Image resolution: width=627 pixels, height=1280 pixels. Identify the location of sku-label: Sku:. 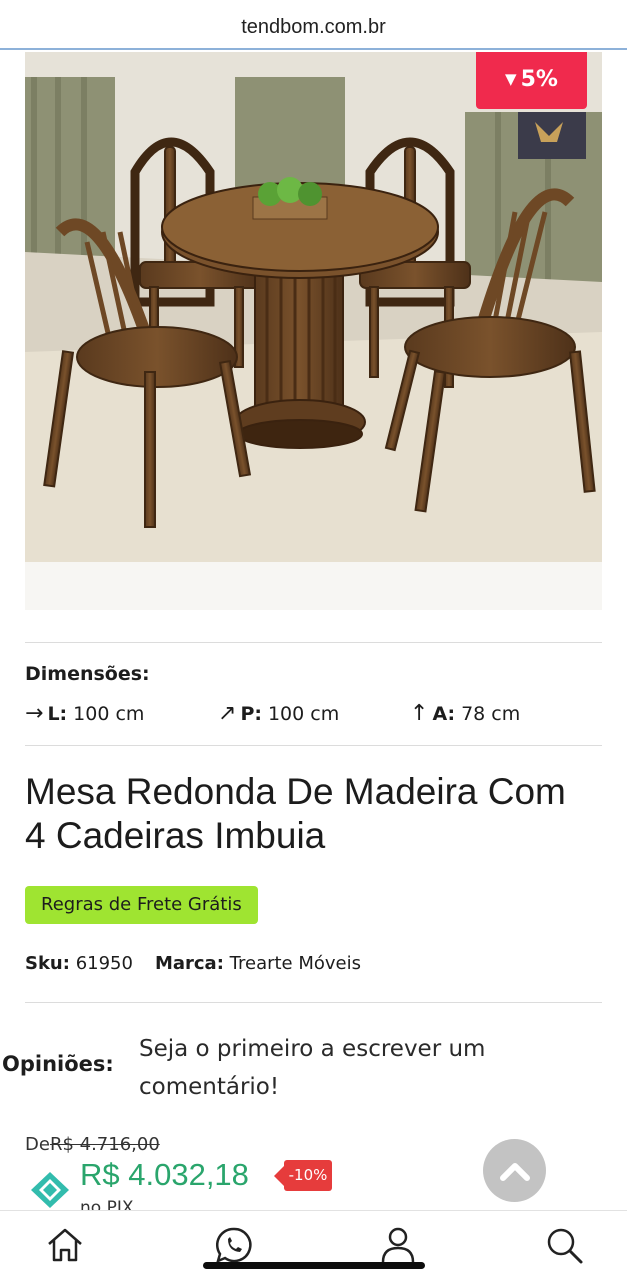
(47, 963).